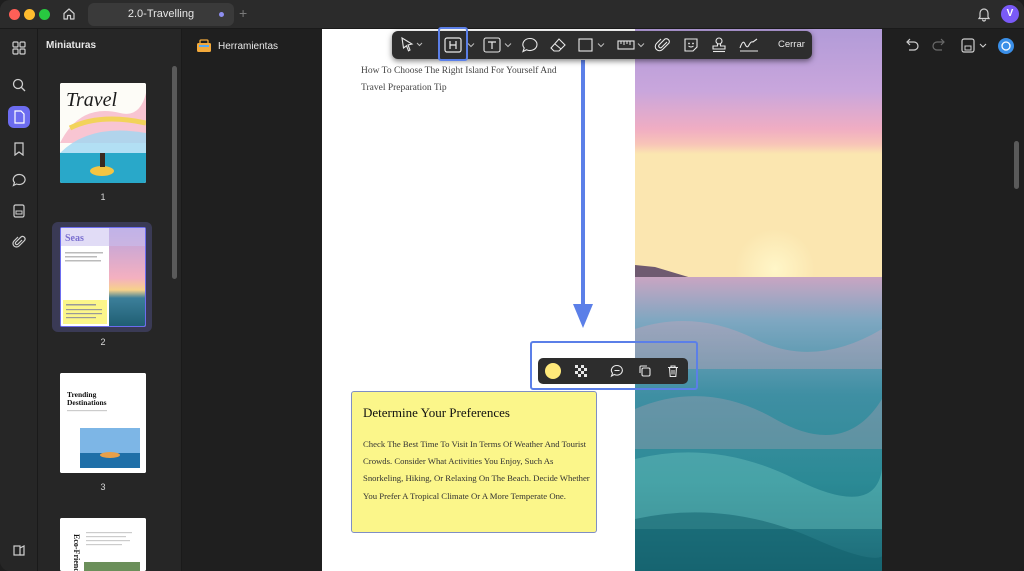 The height and width of the screenshot is (571, 1024). Describe the element at coordinates (1016, 165) in the screenshot. I see `document-scrollbar` at that location.